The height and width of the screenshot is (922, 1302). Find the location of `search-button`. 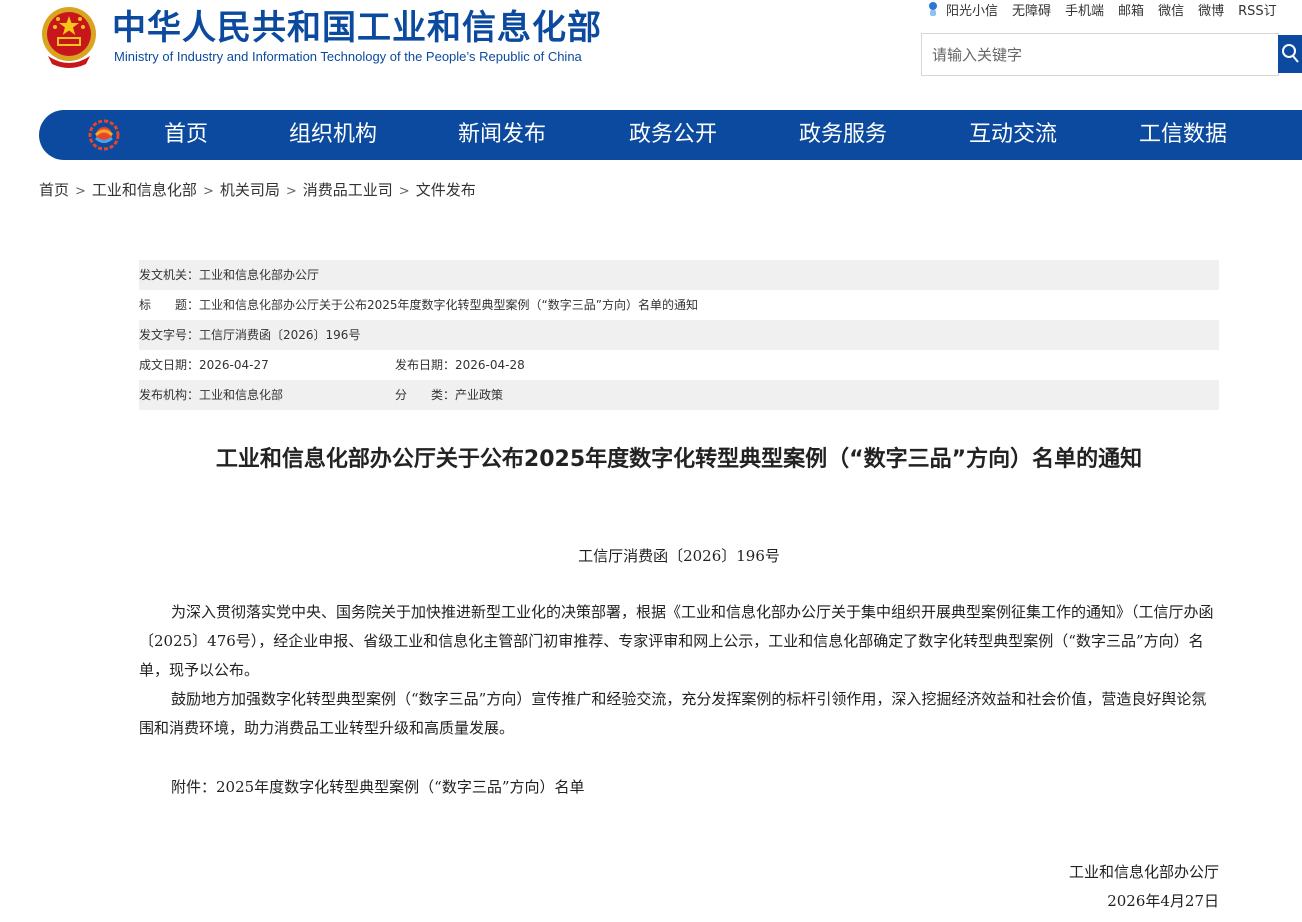

search-button is located at coordinates (1290, 54).